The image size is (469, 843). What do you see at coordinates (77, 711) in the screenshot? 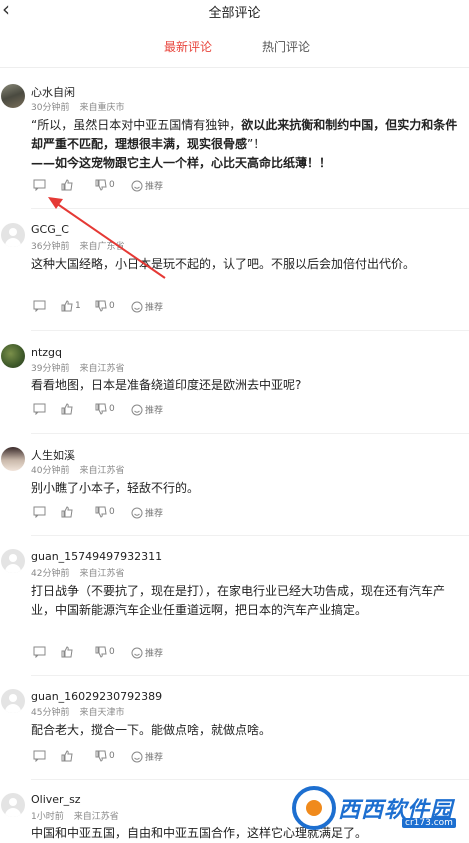
I see `comment-meta: 45分钟前 来自天津市` at bounding box center [77, 711].